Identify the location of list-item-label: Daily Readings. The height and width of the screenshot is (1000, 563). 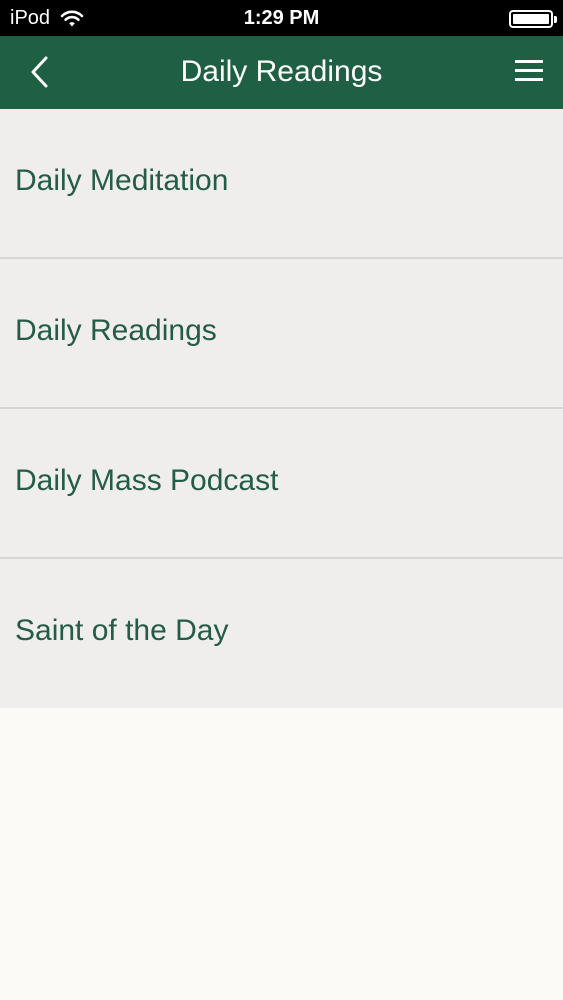
(116, 330).